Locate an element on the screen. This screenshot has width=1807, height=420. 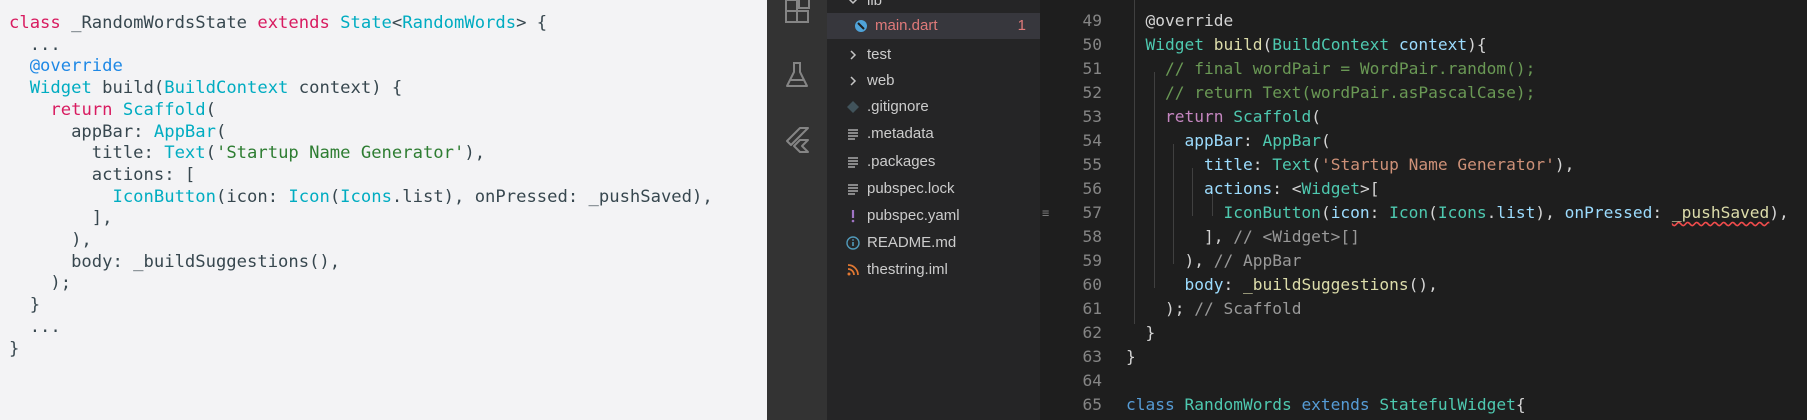
line-number: 65 is located at coordinates (1092, 404).